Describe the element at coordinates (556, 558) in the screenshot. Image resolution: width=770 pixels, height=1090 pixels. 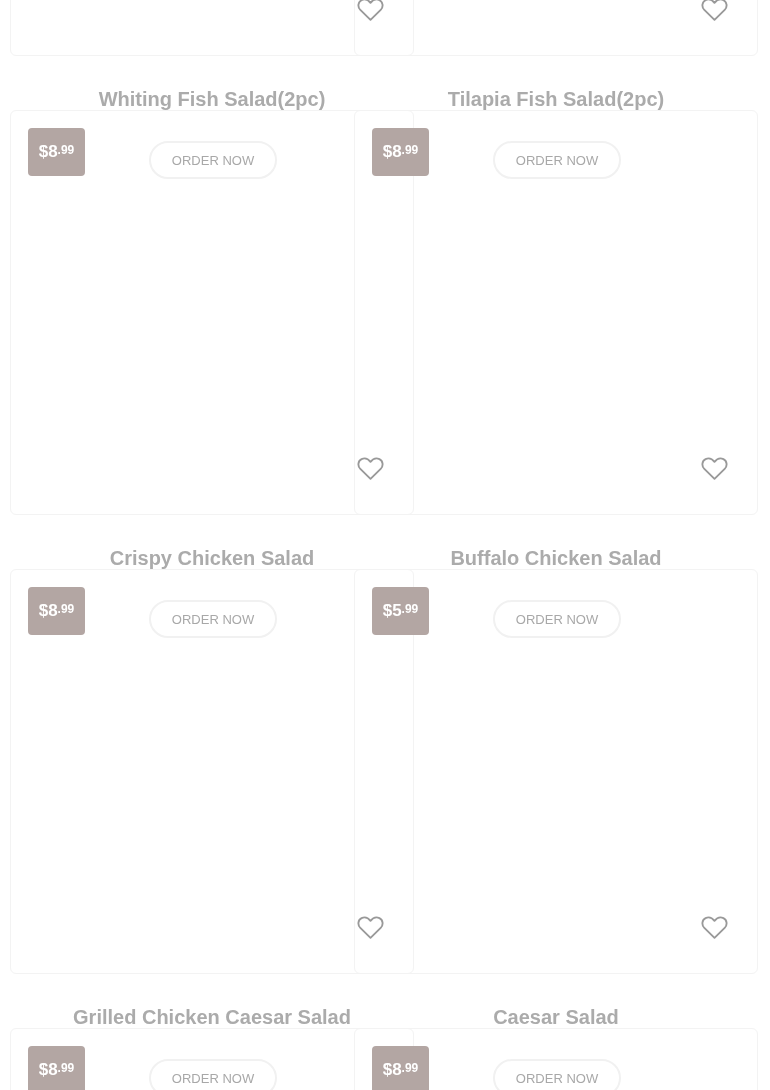
I see `item-title: Buffalo Chicken Salad` at that location.